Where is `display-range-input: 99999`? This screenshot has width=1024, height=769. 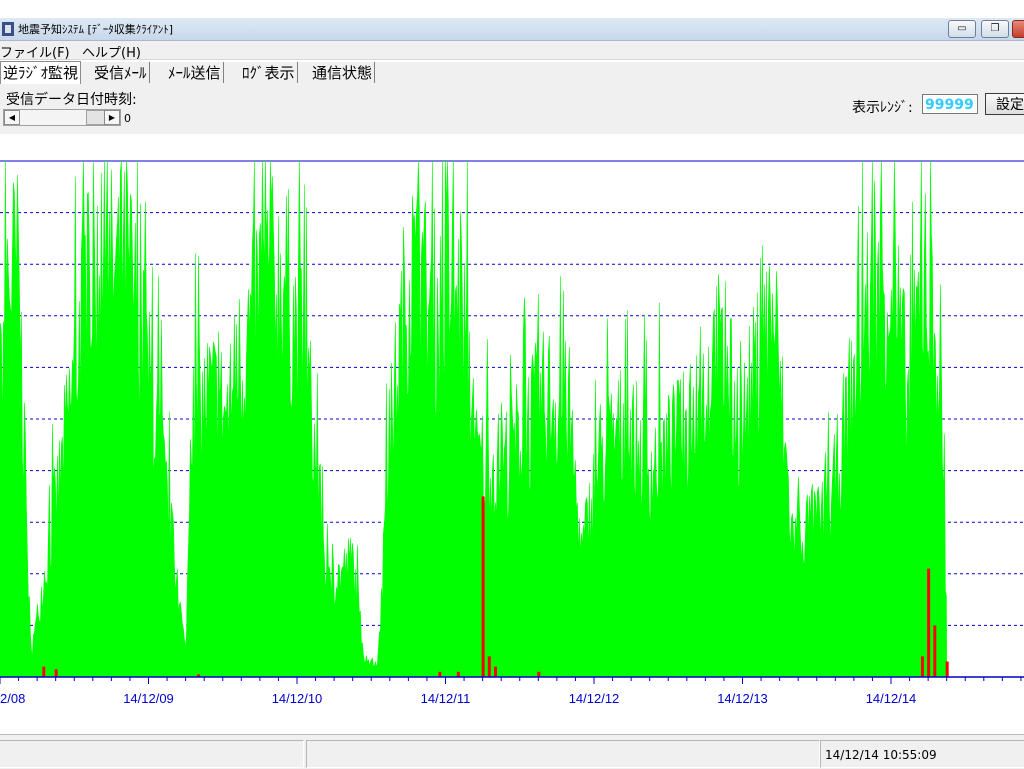
display-range-input: 99999 is located at coordinates (950, 104).